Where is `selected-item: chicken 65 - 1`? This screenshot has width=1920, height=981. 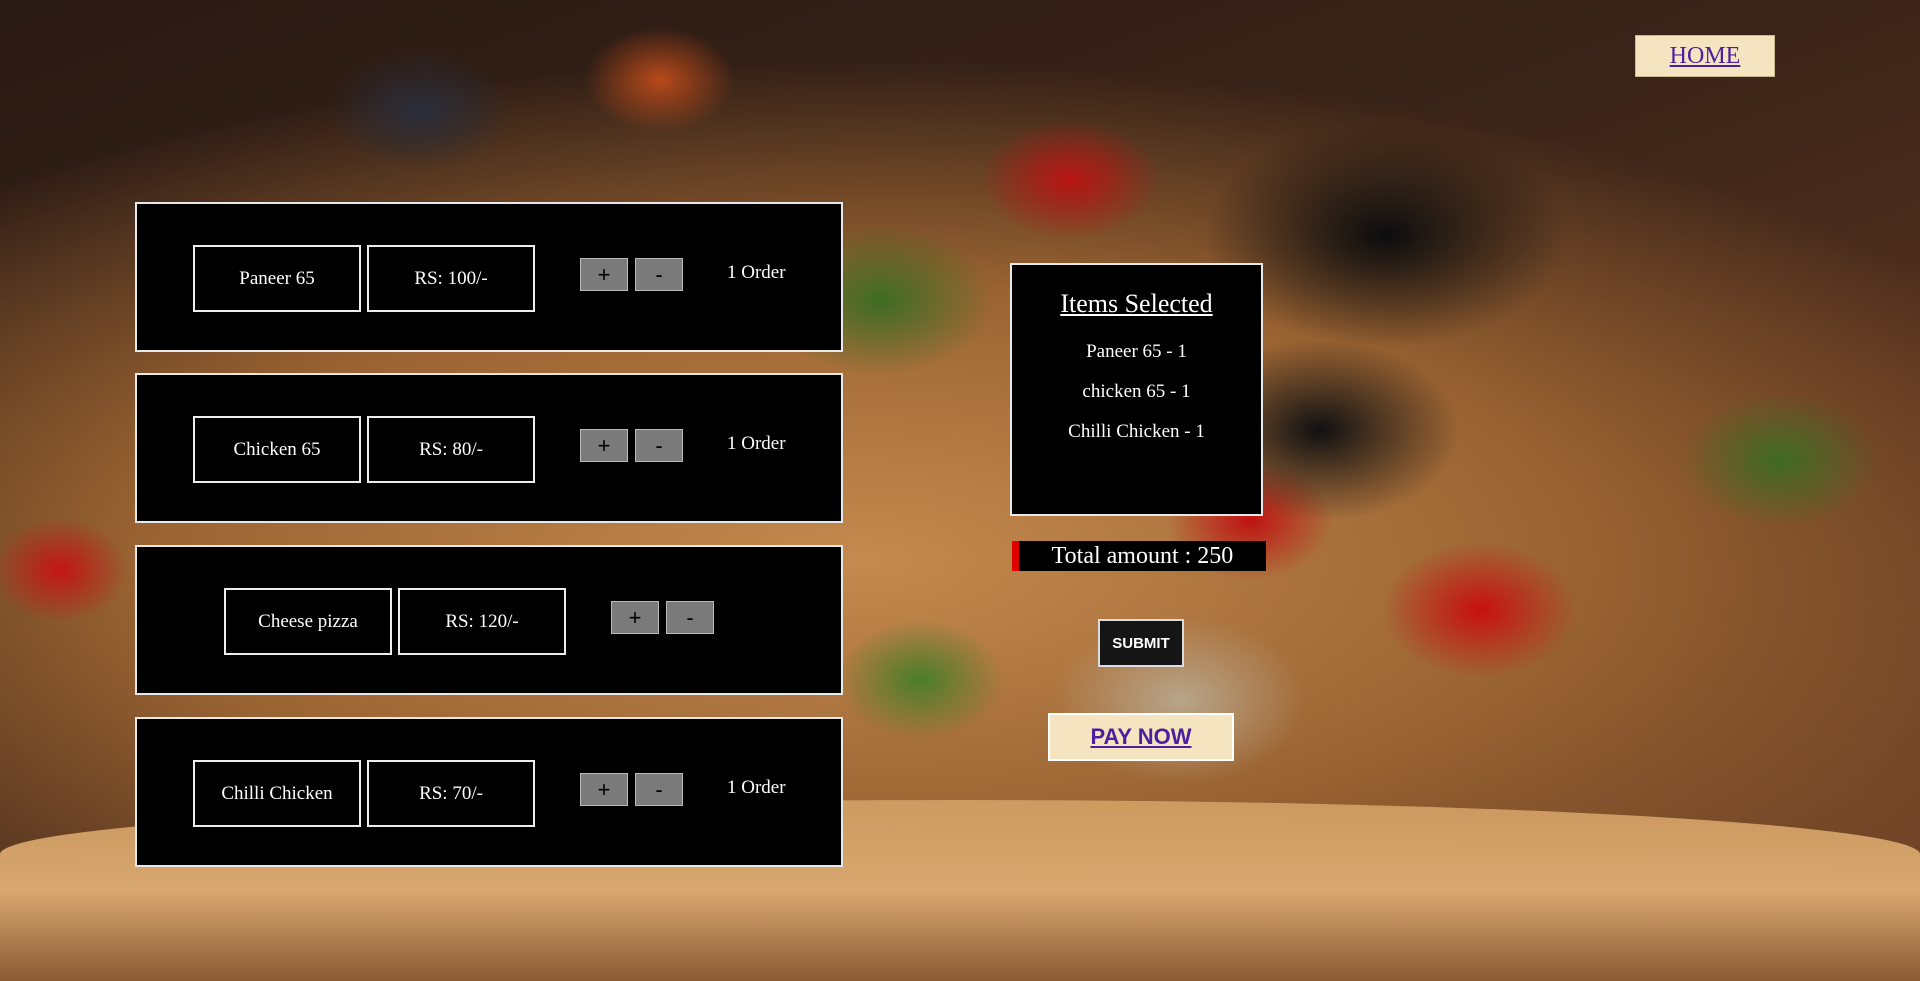
selected-item: chicken 65 - 1 is located at coordinates (1136, 391).